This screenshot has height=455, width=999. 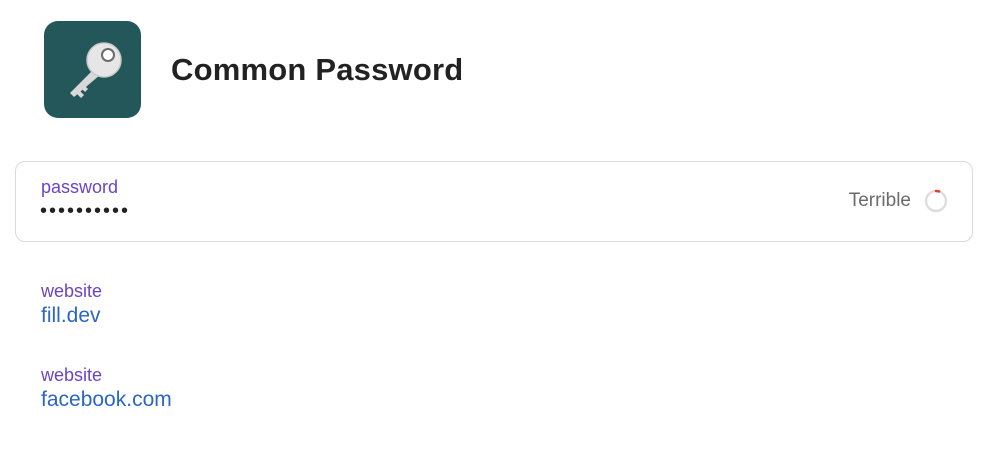 I want to click on strength-label: Terrible, so click(x=879, y=200).